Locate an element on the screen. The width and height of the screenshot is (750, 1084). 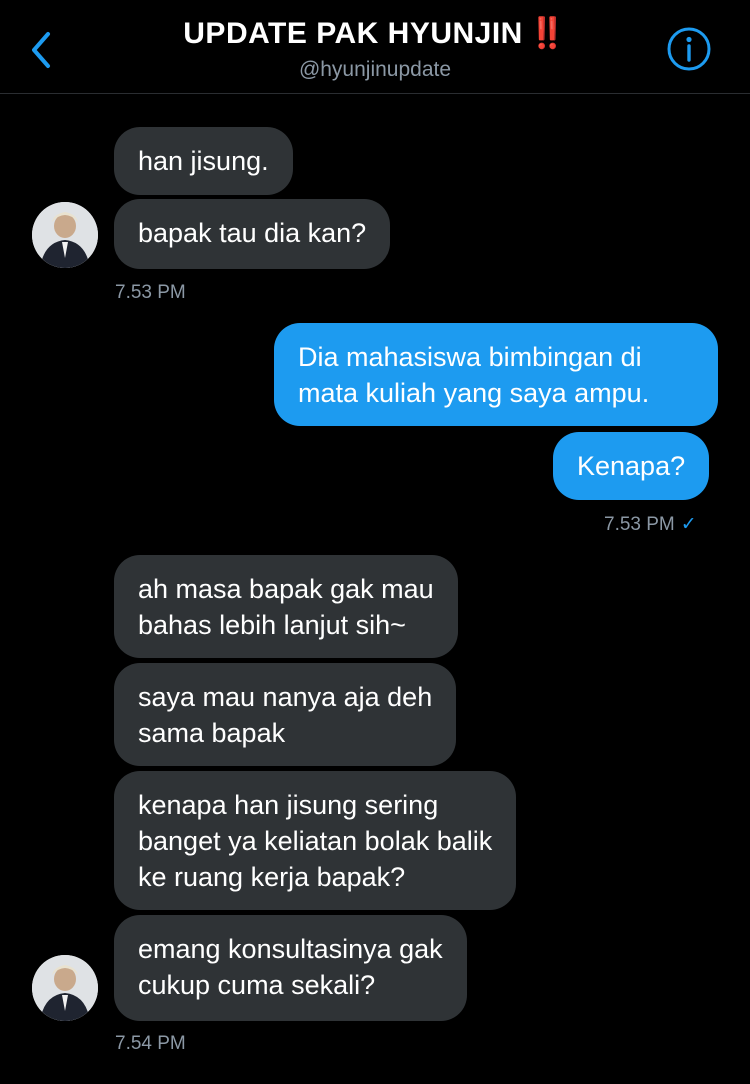
received-message: bapak tau dia kan? is located at coordinates (252, 234).